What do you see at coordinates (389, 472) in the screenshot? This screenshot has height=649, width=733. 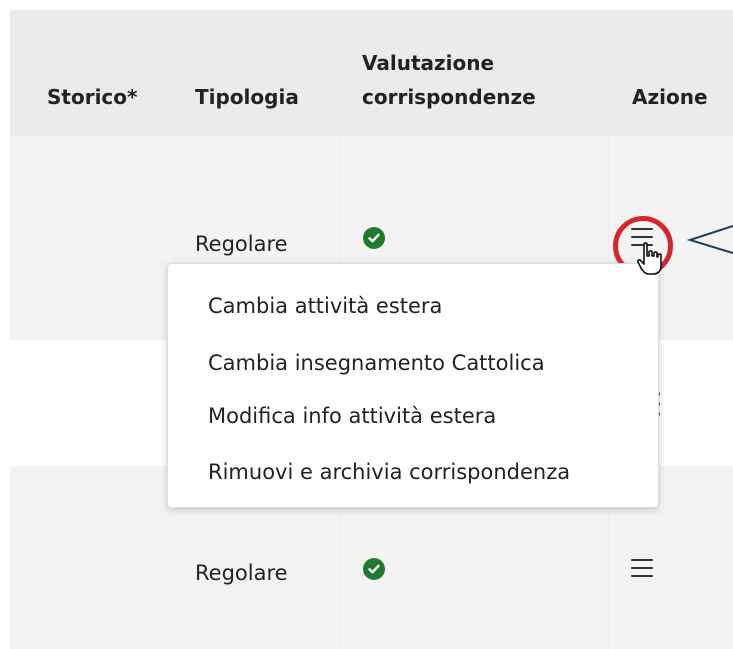 I see `menu-item-rimuovi-archivia: Rimuovi e archivia corrispondenza` at bounding box center [389, 472].